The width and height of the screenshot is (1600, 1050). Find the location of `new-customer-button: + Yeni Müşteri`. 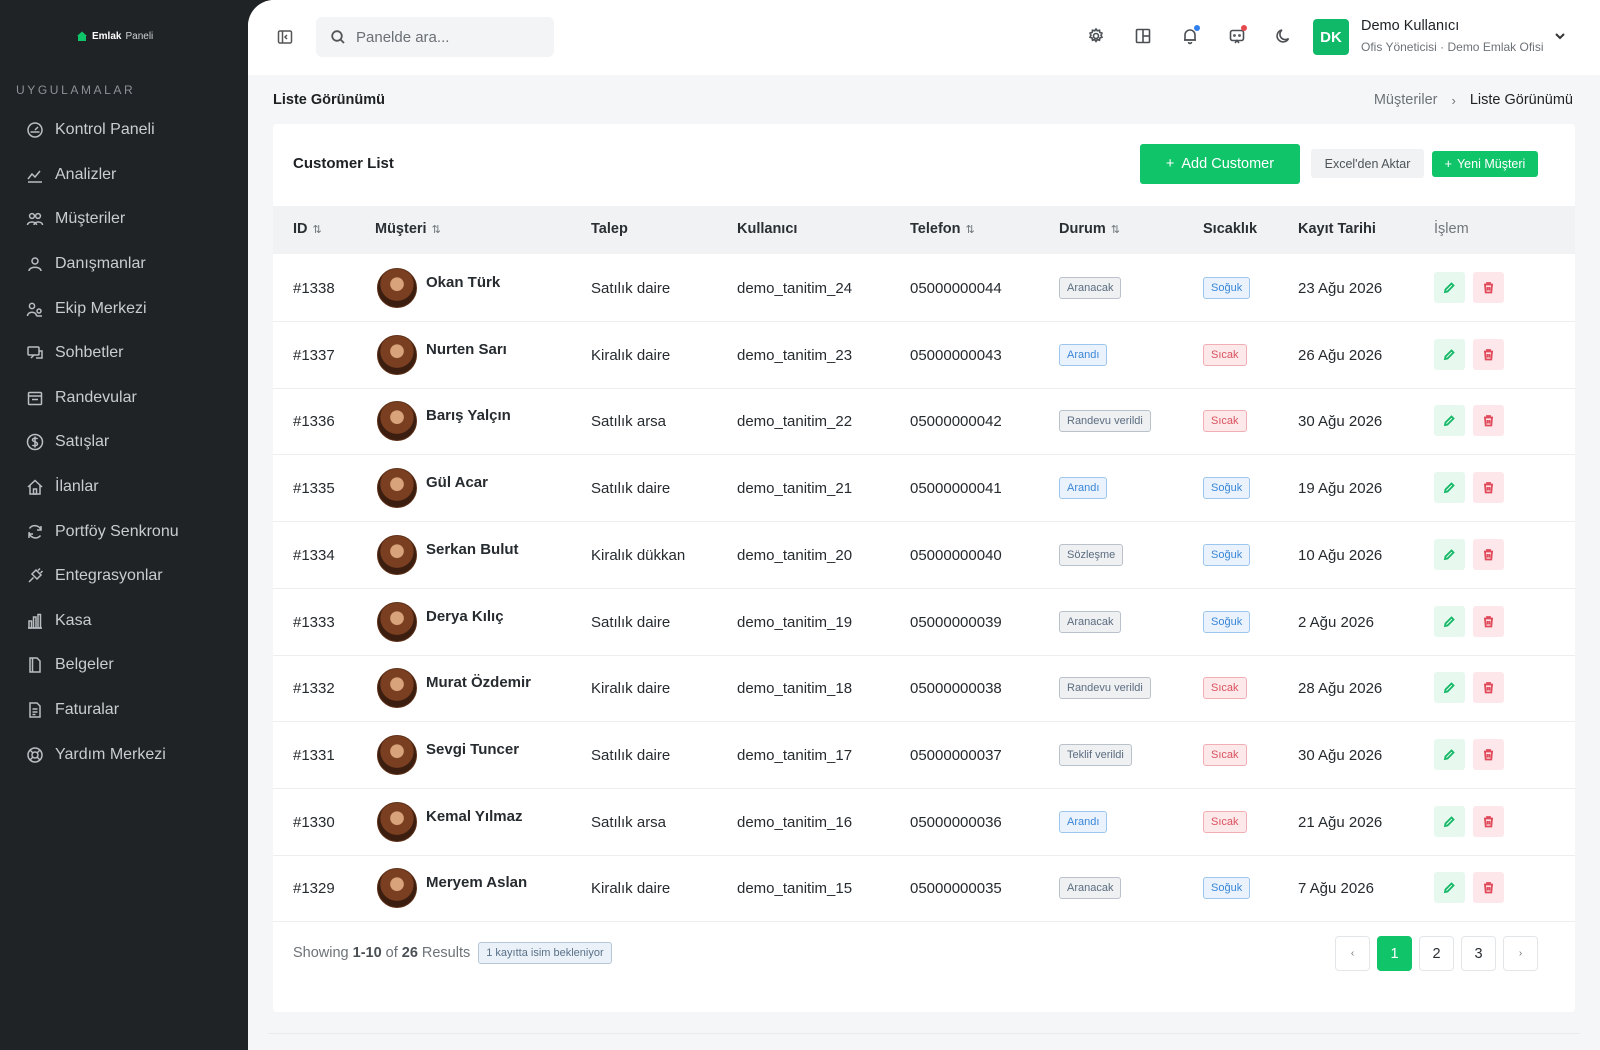

new-customer-button: + Yeni Müşteri is located at coordinates (1485, 164).